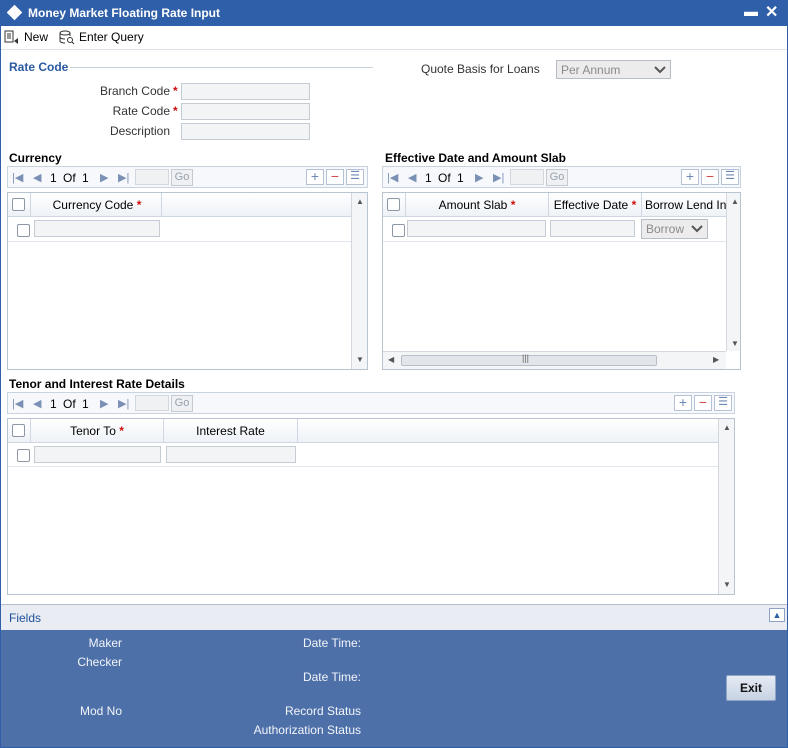 Image resolution: width=788 pixels, height=748 pixels. What do you see at coordinates (716, 359) in the screenshot?
I see `scroll-right-icon: ▶` at bounding box center [716, 359].